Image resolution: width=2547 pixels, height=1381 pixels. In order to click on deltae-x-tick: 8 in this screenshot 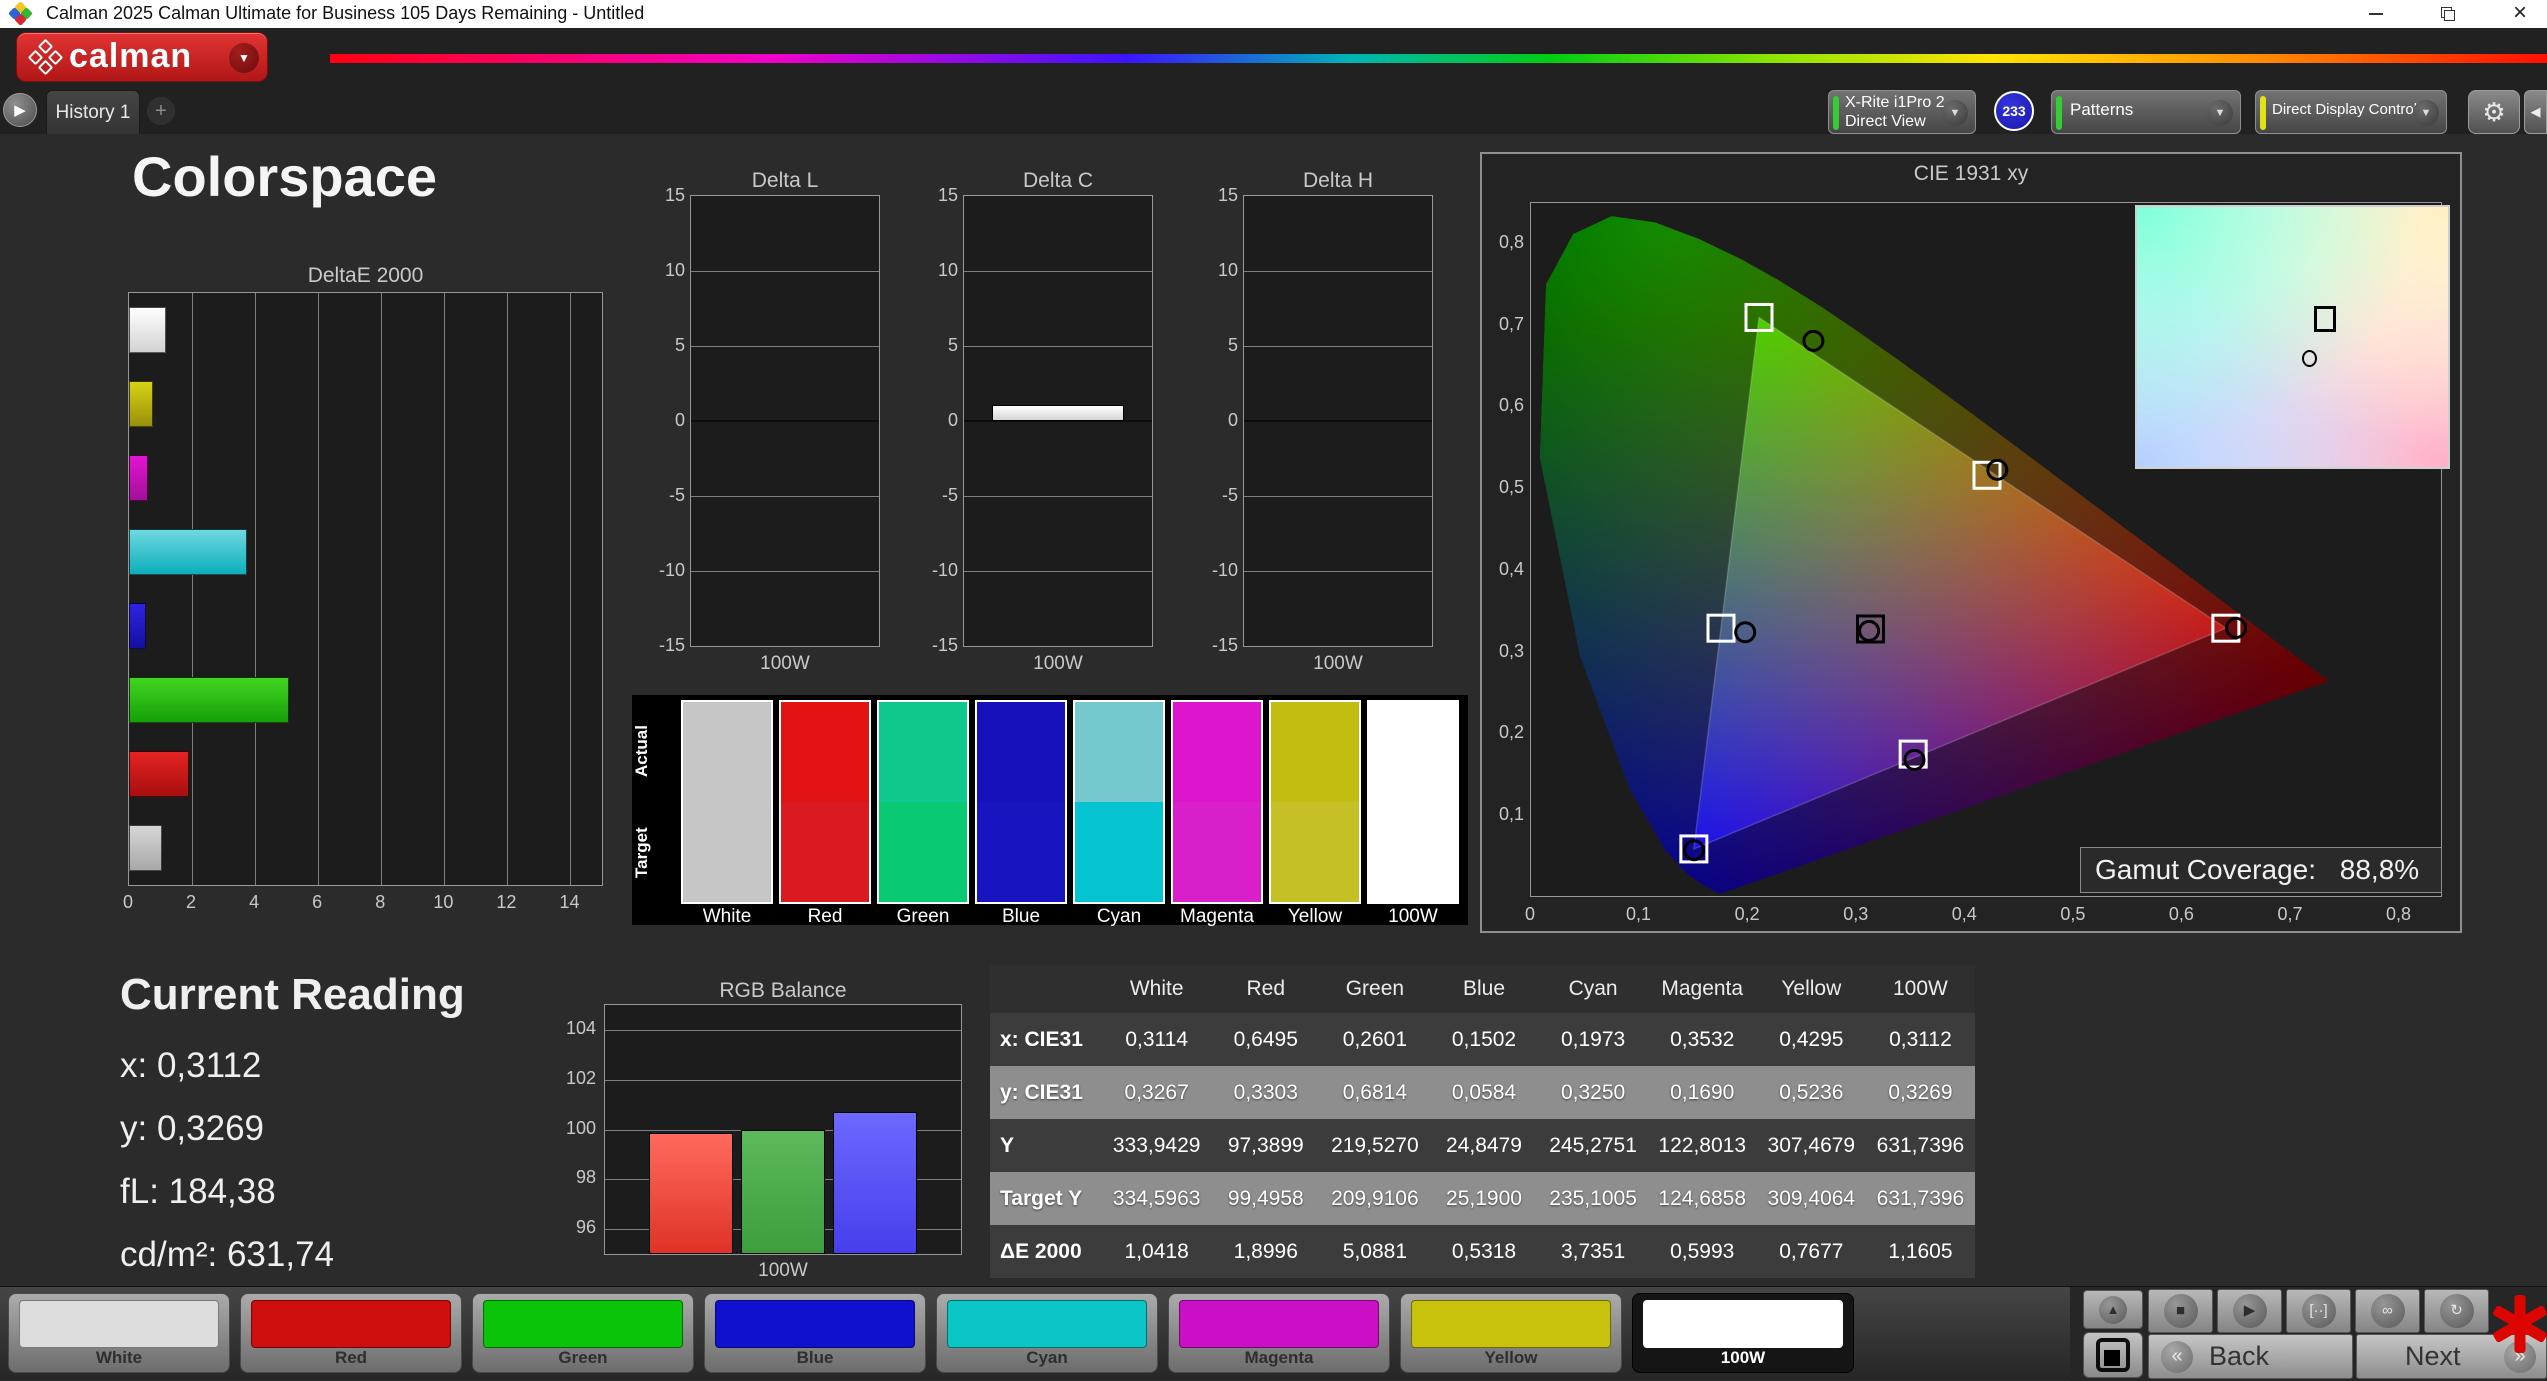, I will do `click(380, 902)`.